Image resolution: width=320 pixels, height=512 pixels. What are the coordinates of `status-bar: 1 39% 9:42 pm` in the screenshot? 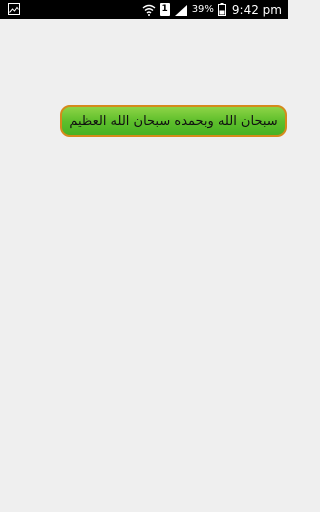 It's located at (144, 9).